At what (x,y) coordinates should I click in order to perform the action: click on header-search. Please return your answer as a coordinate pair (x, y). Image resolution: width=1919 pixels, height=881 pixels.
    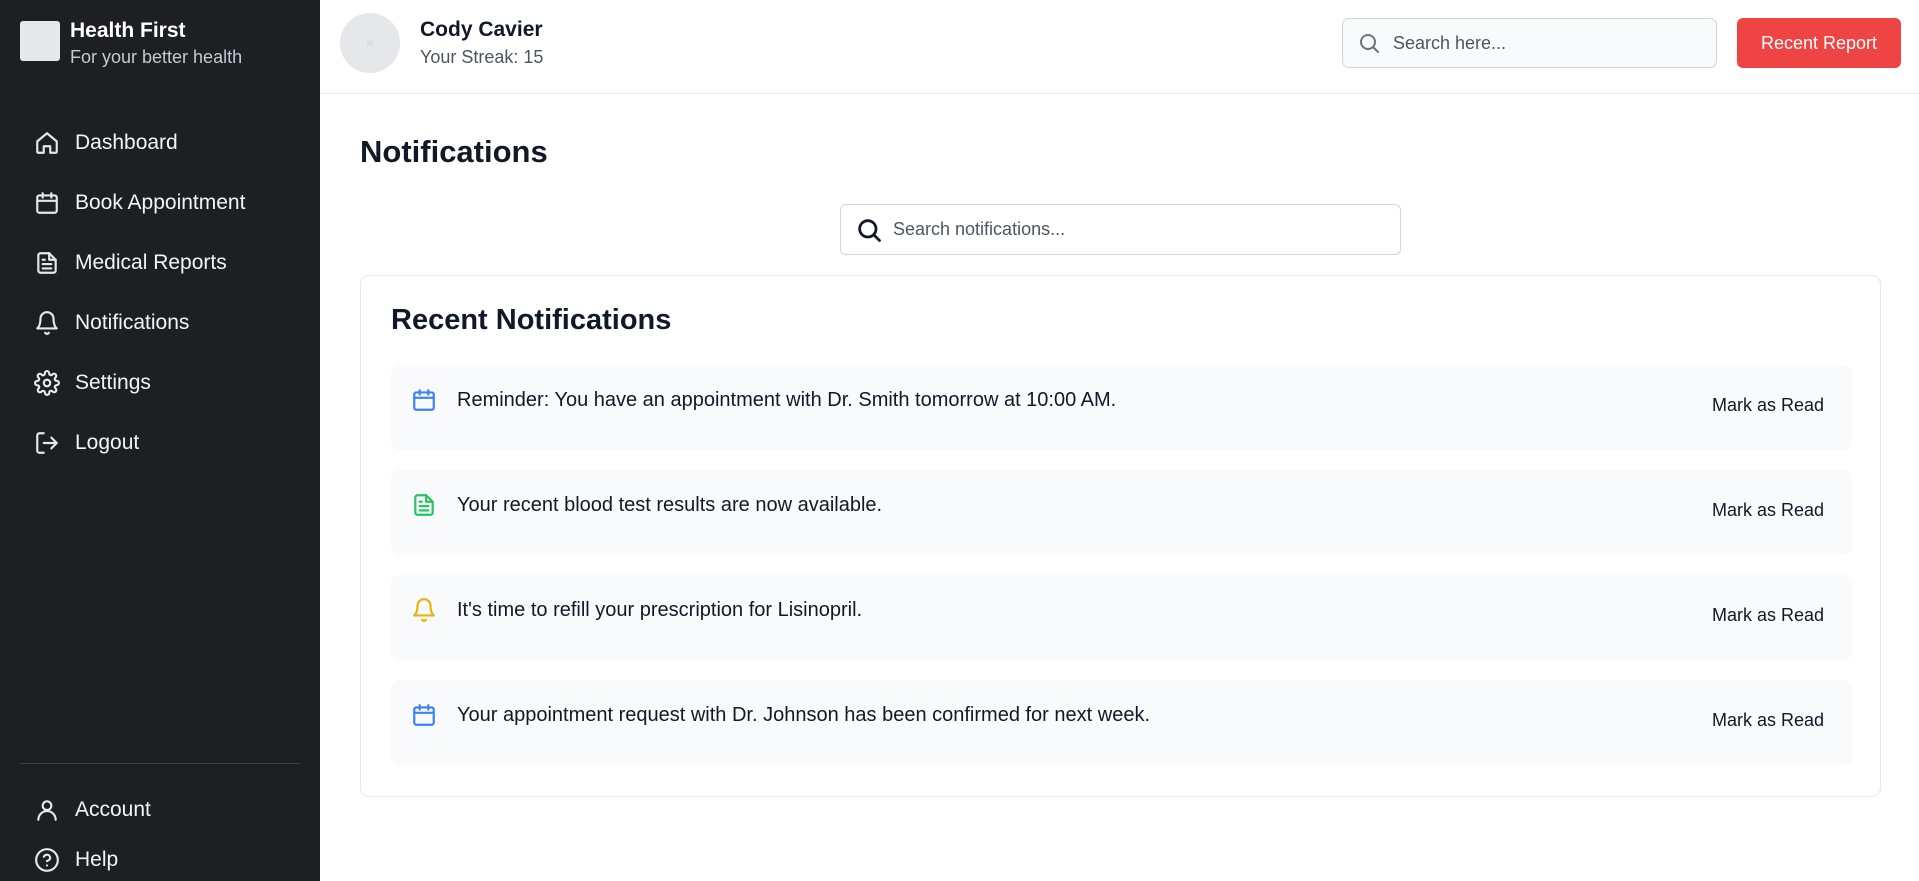
    Looking at the image, I should click on (1529, 43).